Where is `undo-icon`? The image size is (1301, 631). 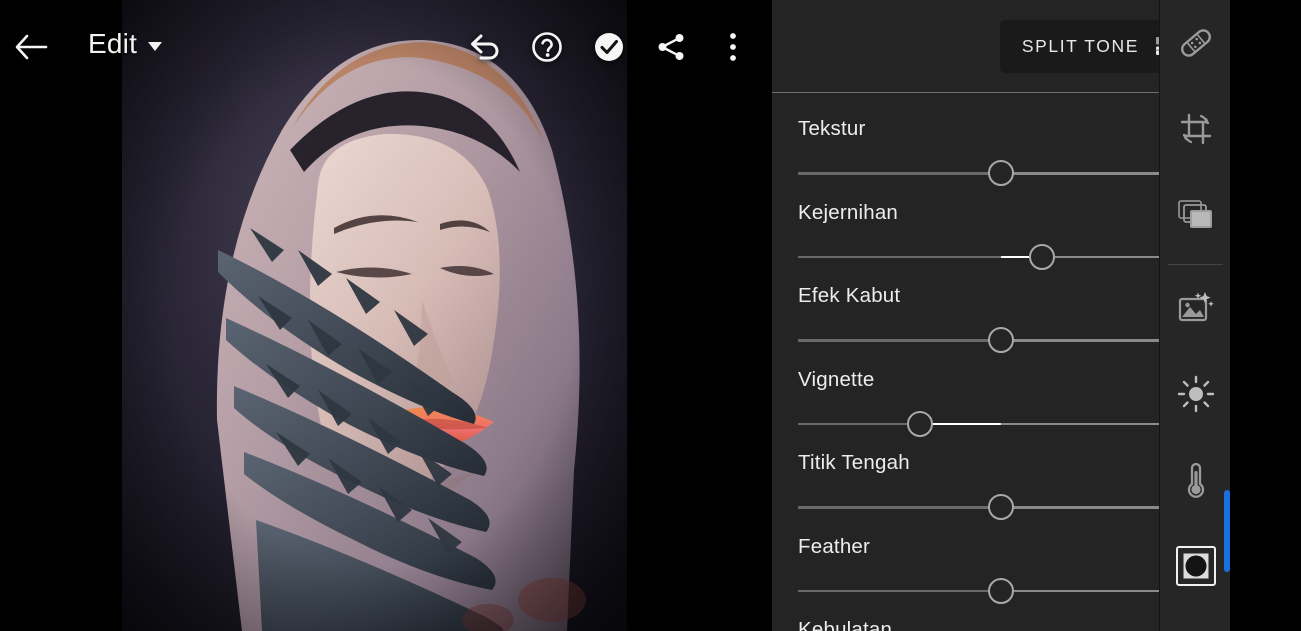
undo-icon is located at coordinates (485, 47).